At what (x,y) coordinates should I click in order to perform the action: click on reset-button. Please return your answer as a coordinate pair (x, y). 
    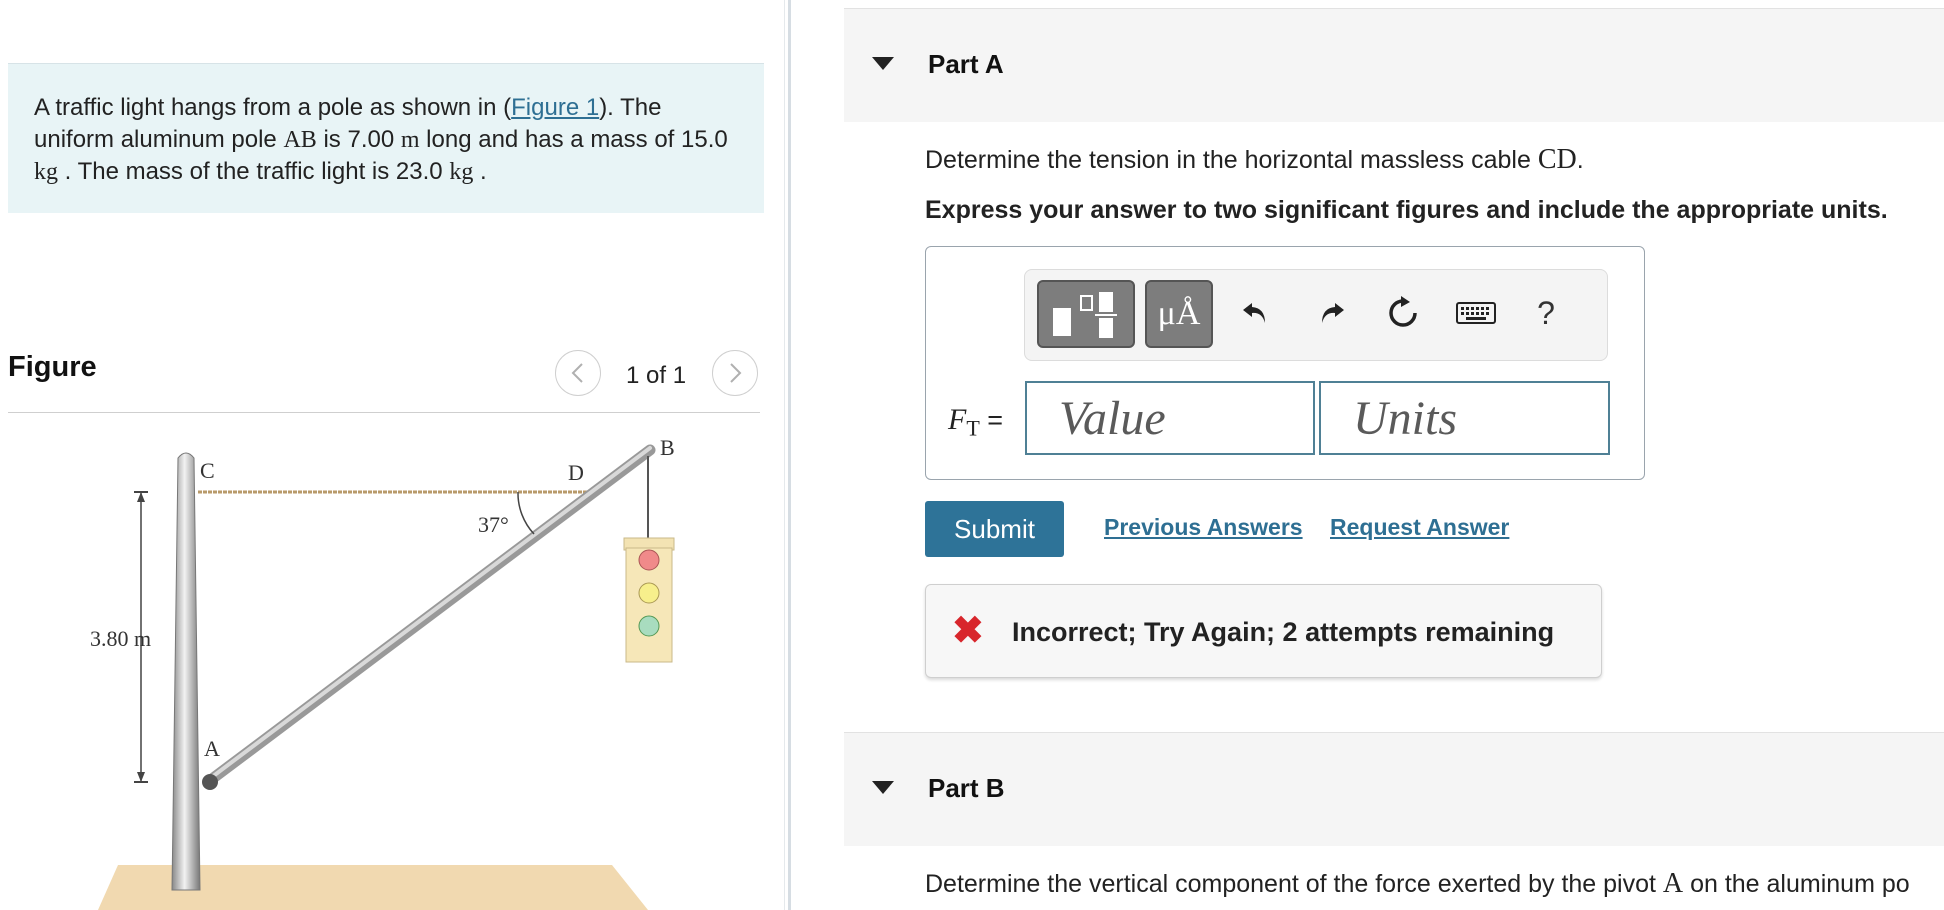
    Looking at the image, I should click on (1403, 313).